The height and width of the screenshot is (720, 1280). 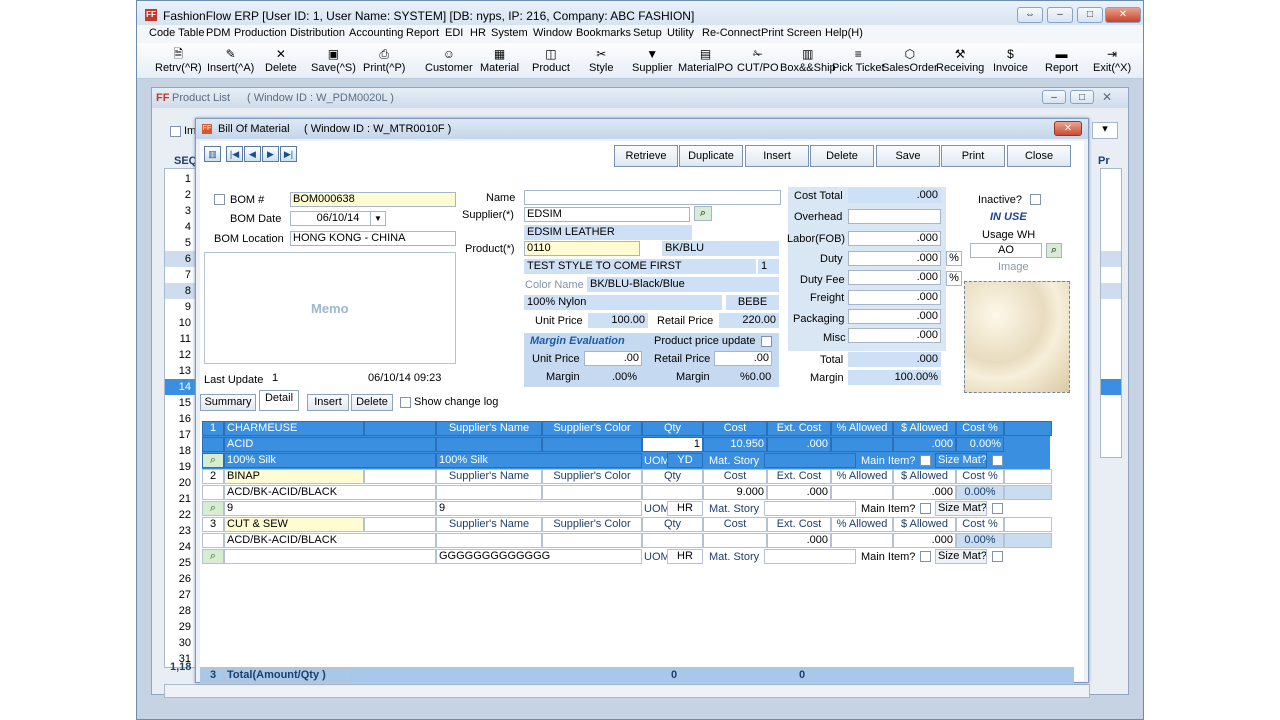 What do you see at coordinates (607, 214) in the screenshot?
I see `supplier-code-field: EDSIM` at bounding box center [607, 214].